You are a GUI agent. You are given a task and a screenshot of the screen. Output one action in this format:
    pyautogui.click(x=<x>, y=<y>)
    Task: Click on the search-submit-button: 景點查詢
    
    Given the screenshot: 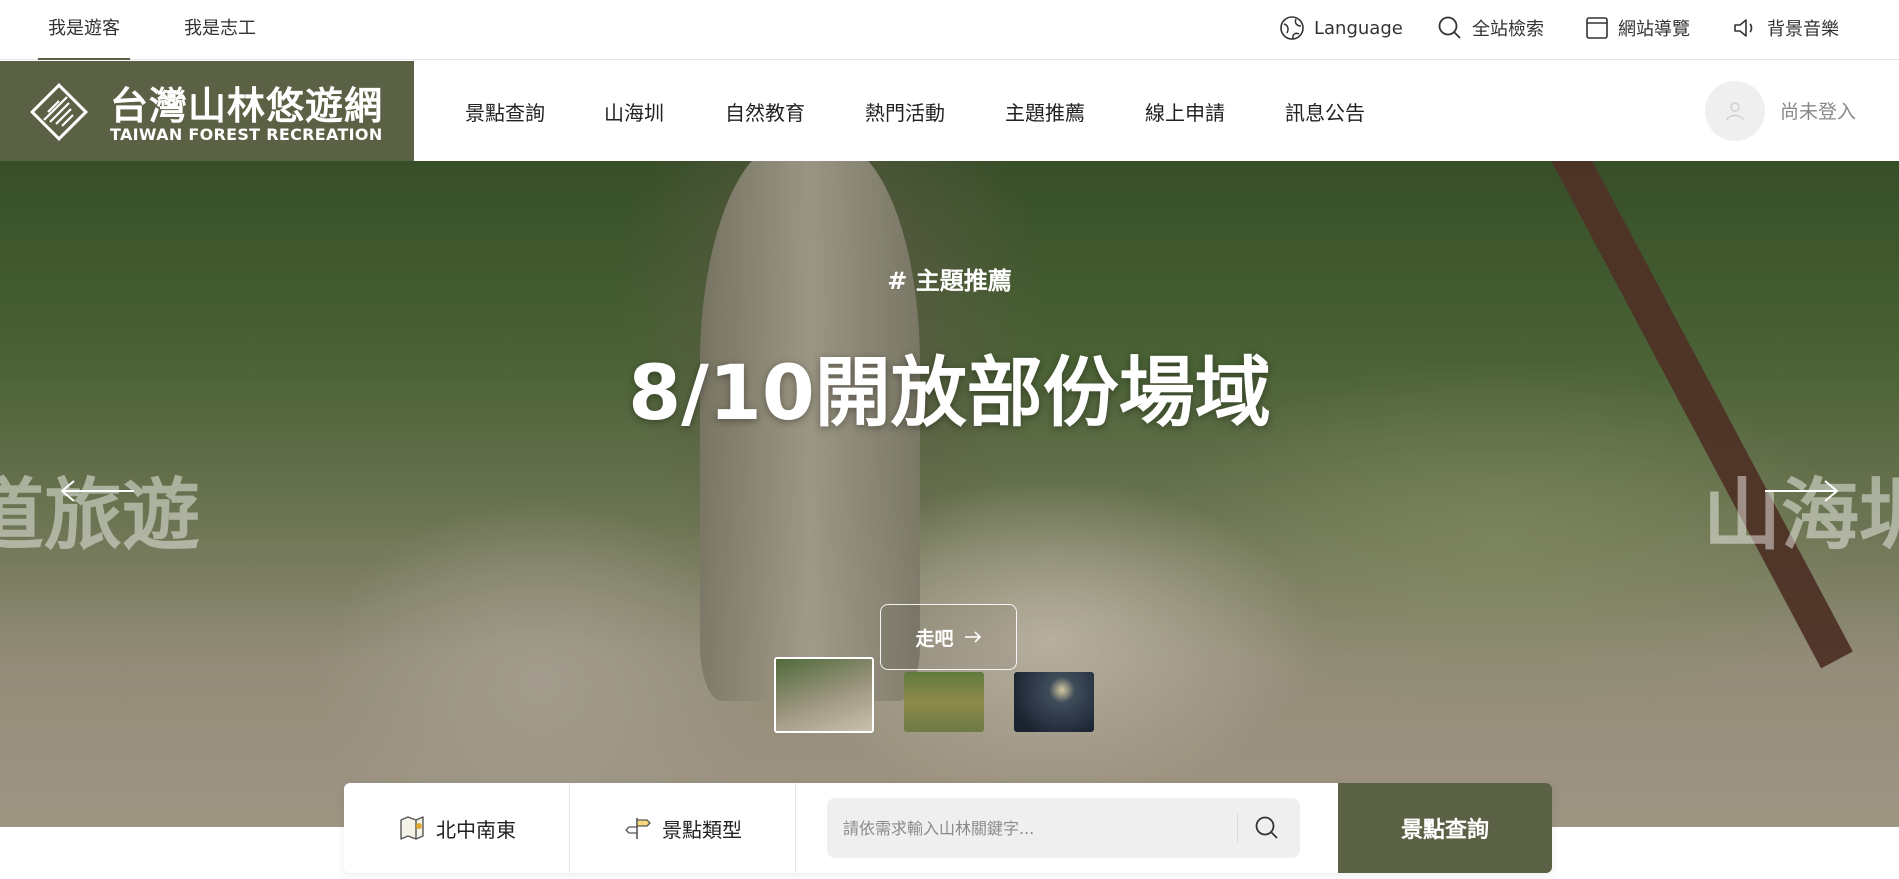 What is the action you would take?
    pyautogui.click(x=1445, y=828)
    